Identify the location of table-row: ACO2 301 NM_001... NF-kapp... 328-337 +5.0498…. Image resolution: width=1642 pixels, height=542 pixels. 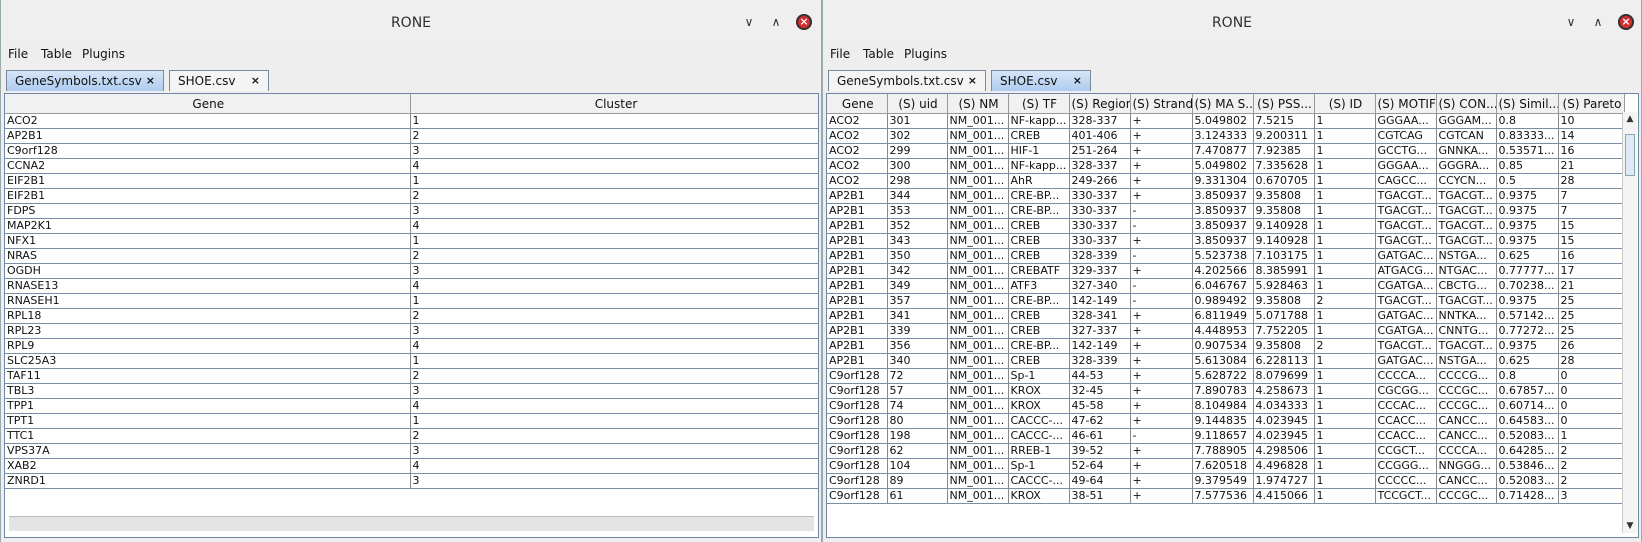
(1226, 121).